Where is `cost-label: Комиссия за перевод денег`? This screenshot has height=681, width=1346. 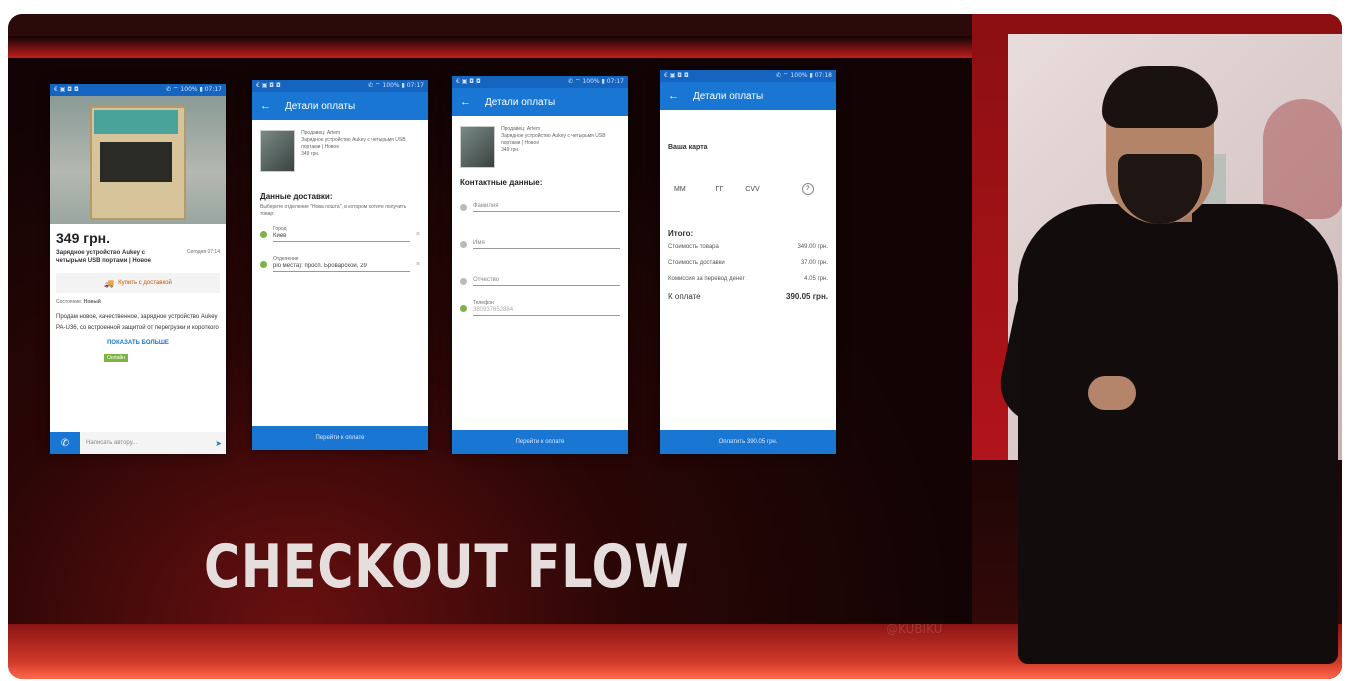 cost-label: Комиссия за перевод денег is located at coordinates (706, 279).